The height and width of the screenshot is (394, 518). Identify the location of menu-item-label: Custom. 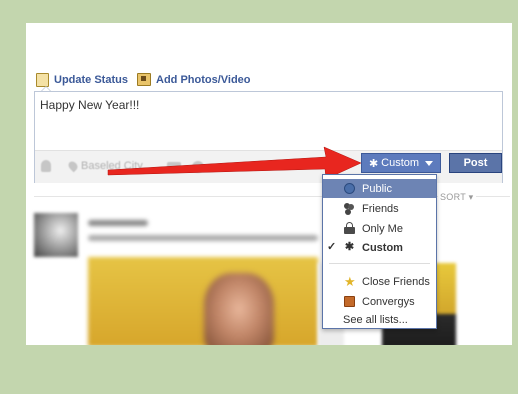
(382, 247).